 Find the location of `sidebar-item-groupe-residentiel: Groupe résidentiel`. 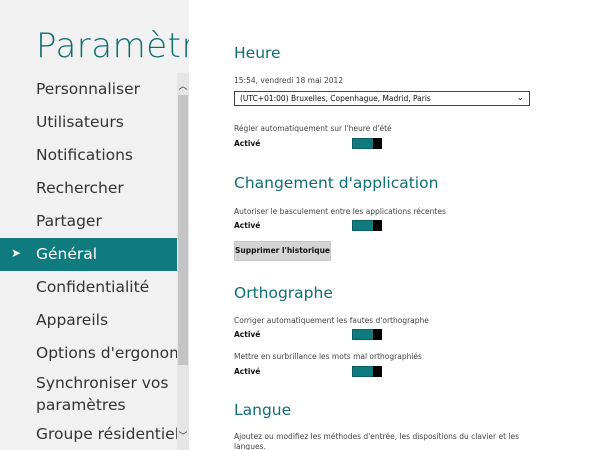

sidebar-item-groupe-residentiel: Groupe résidentiel is located at coordinates (89, 434).